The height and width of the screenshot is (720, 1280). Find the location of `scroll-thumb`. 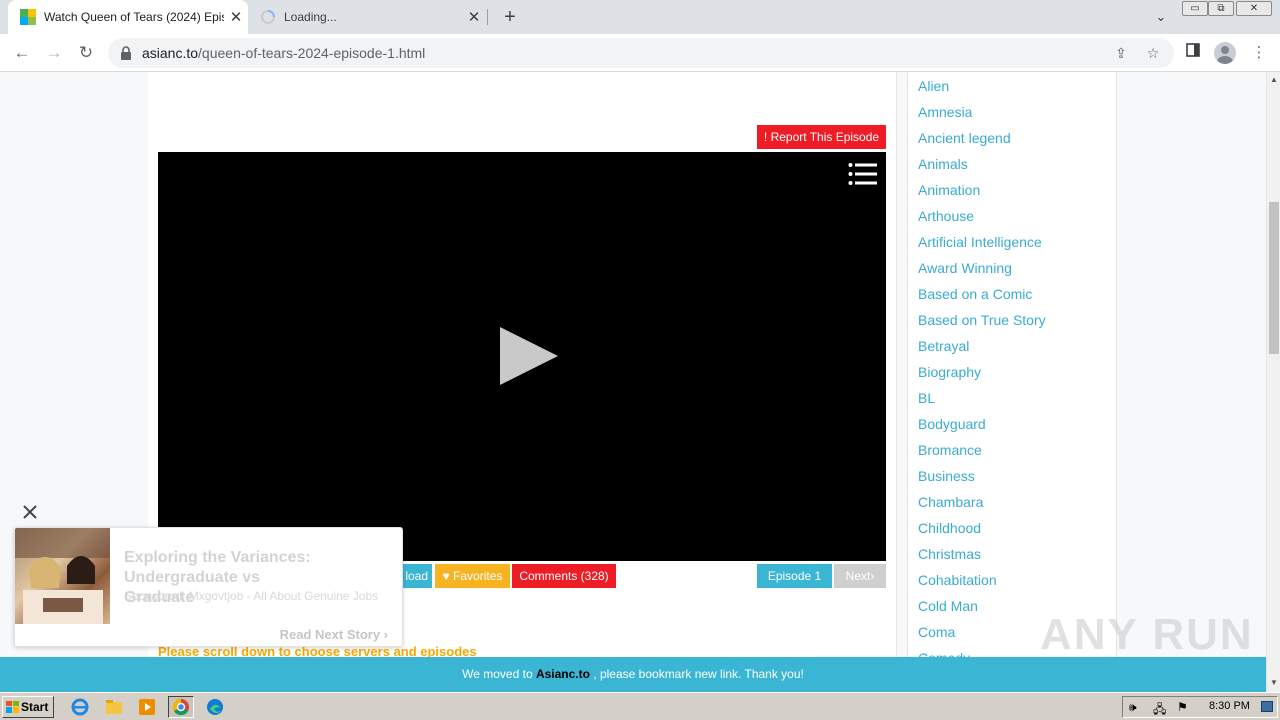

scroll-thumb is located at coordinates (1274, 278).